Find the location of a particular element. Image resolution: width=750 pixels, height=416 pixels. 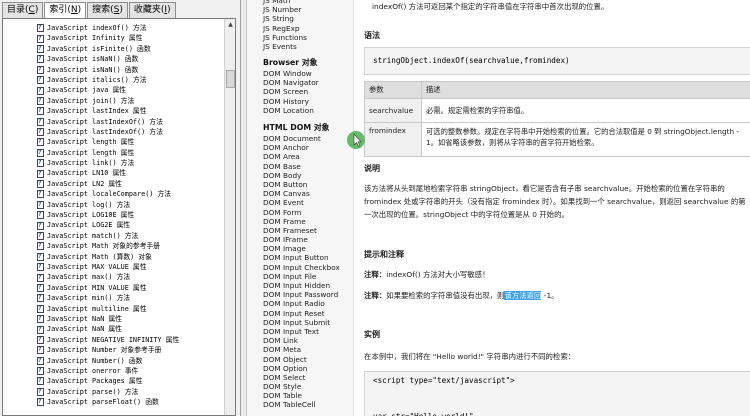

list-item: JavaScript isFinite() 函数 is located at coordinates (130, 49).